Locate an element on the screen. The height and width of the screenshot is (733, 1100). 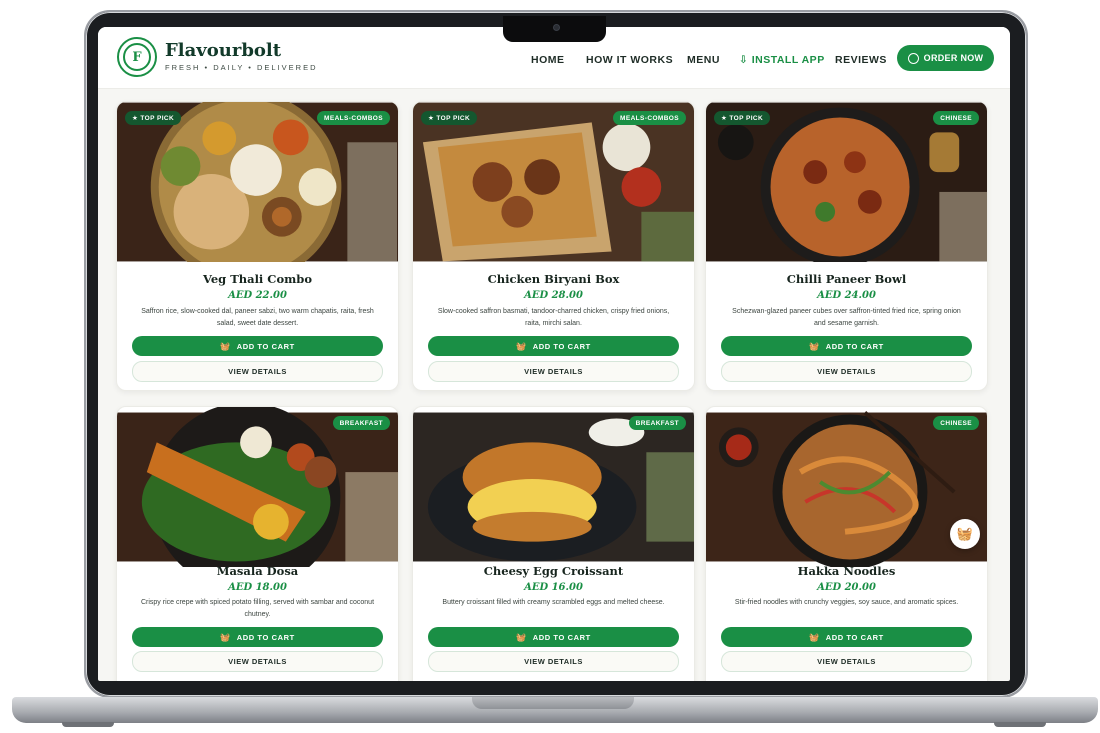
logo-icon: F is located at coordinates (137, 57).